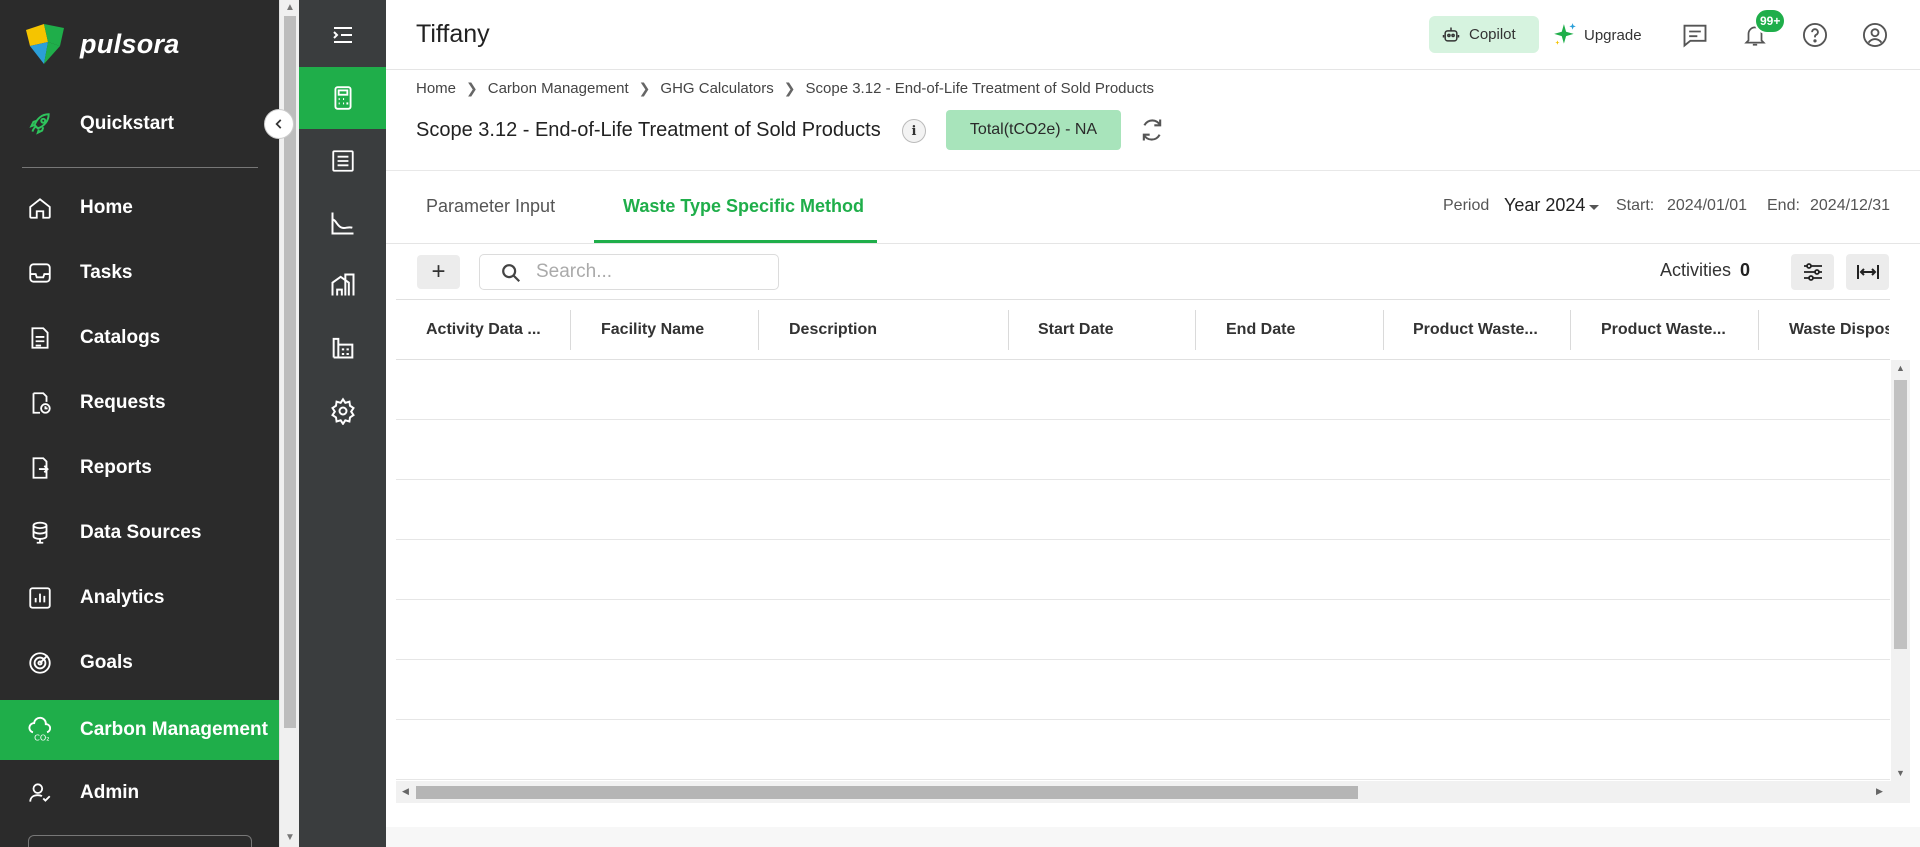 The height and width of the screenshot is (847, 1920). Describe the element at coordinates (1301, 330) in the screenshot. I see `column-header-end-date: End Date` at that location.